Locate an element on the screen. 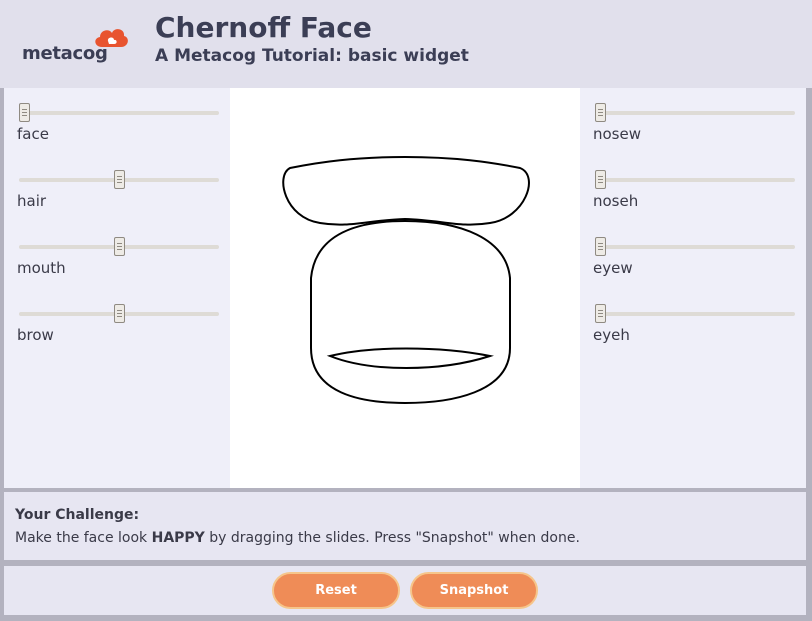  reset-button: Reset is located at coordinates (336, 590).